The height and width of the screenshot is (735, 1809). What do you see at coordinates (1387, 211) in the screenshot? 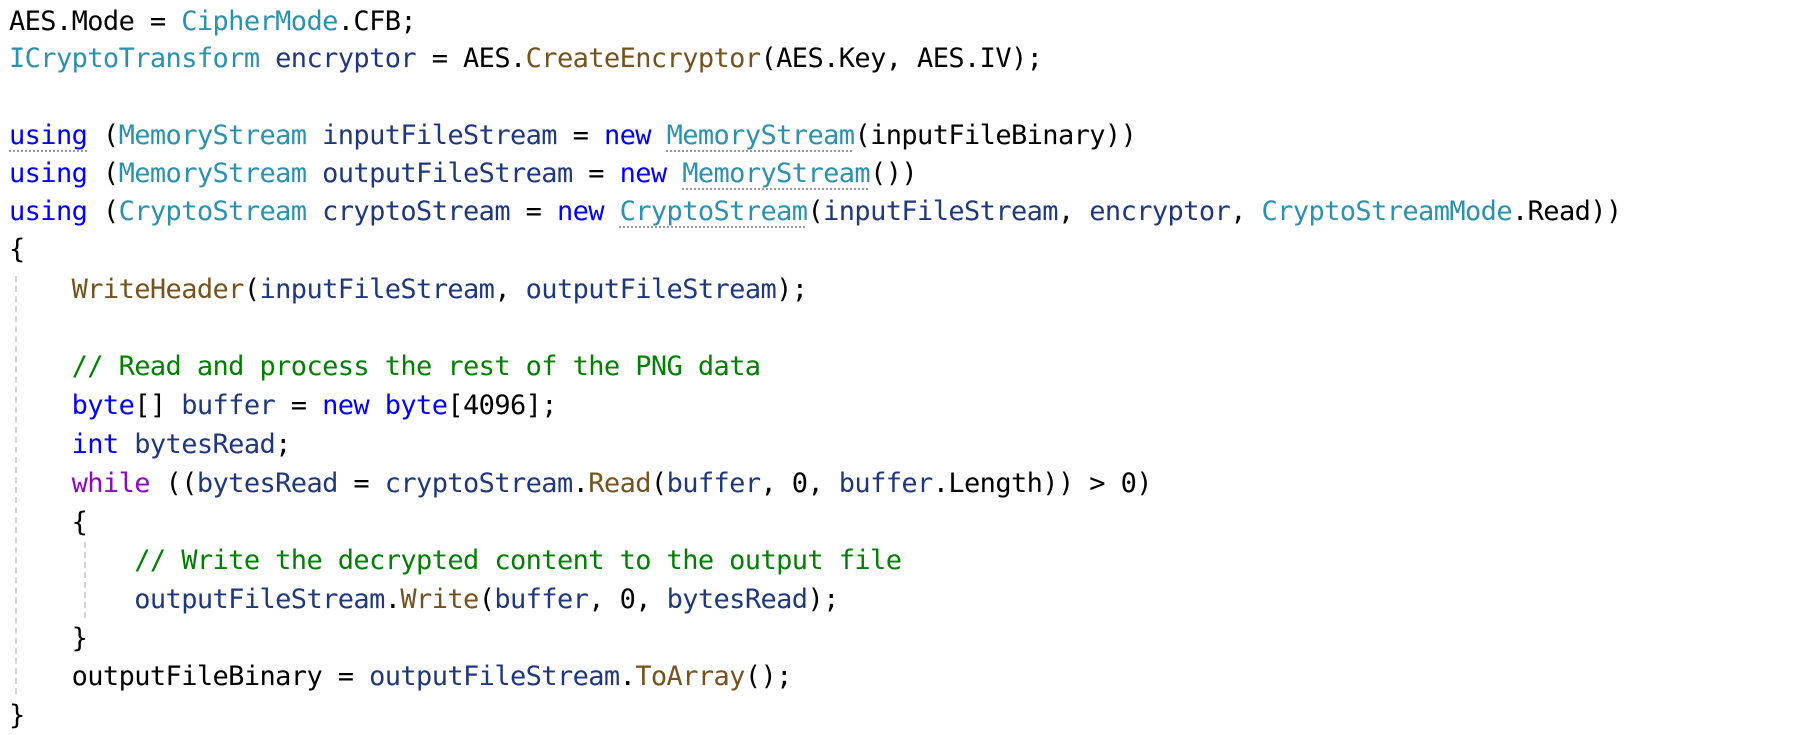
I see `code-token-type: CryptoStreamMode` at bounding box center [1387, 211].